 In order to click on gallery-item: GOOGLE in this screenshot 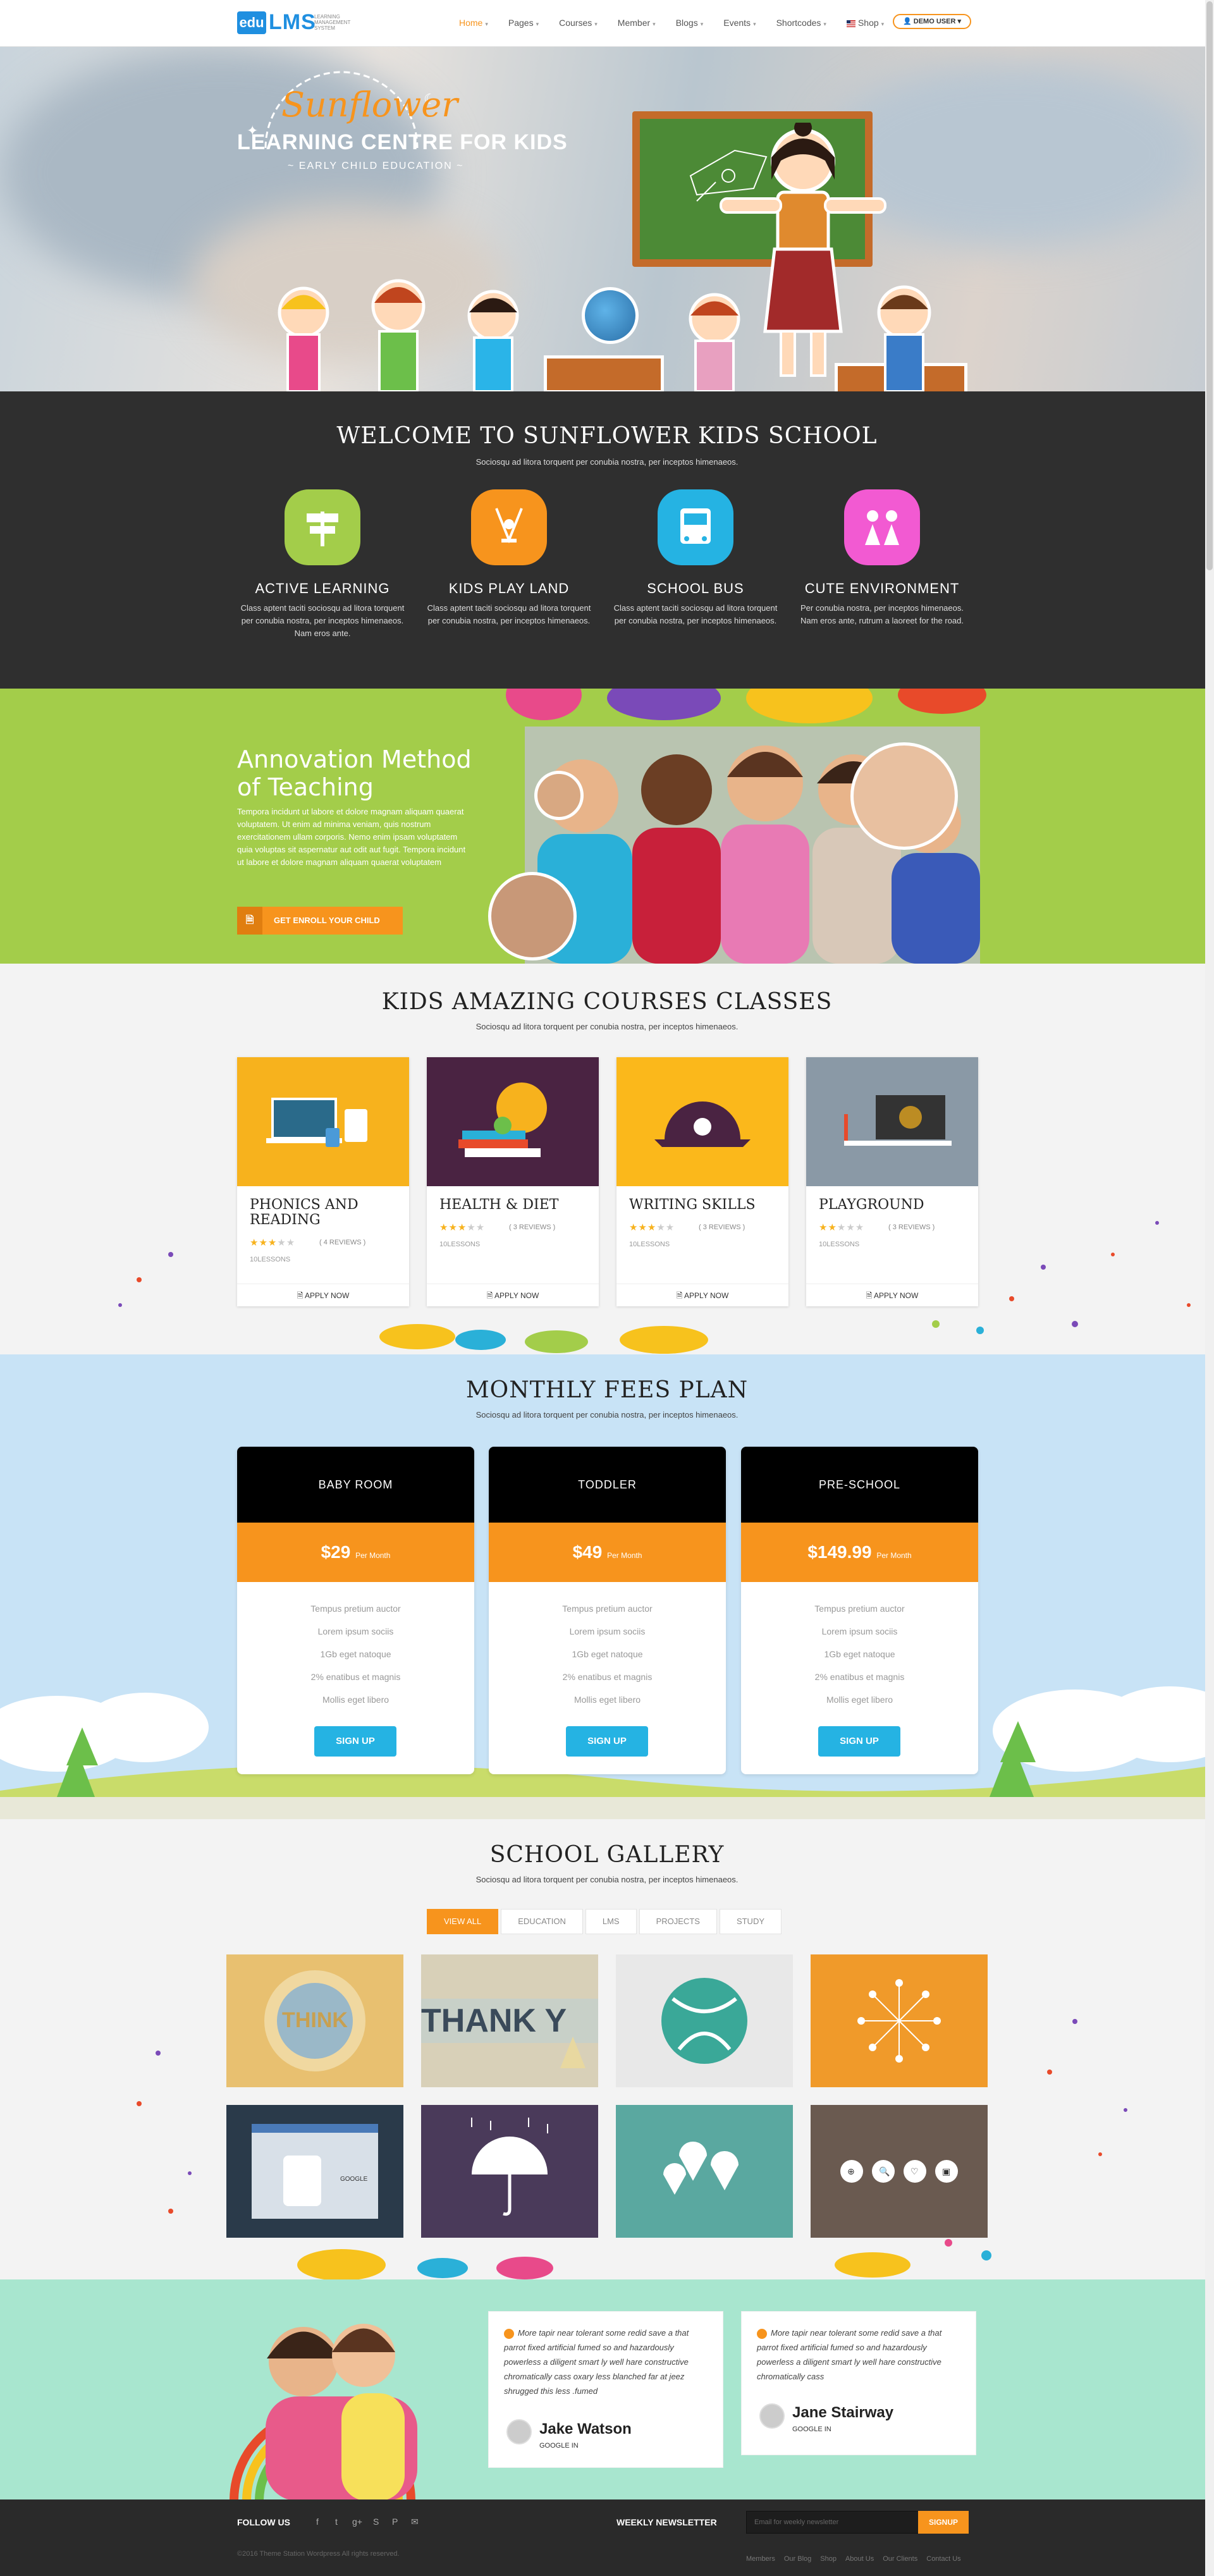, I will do `click(315, 2171)`.